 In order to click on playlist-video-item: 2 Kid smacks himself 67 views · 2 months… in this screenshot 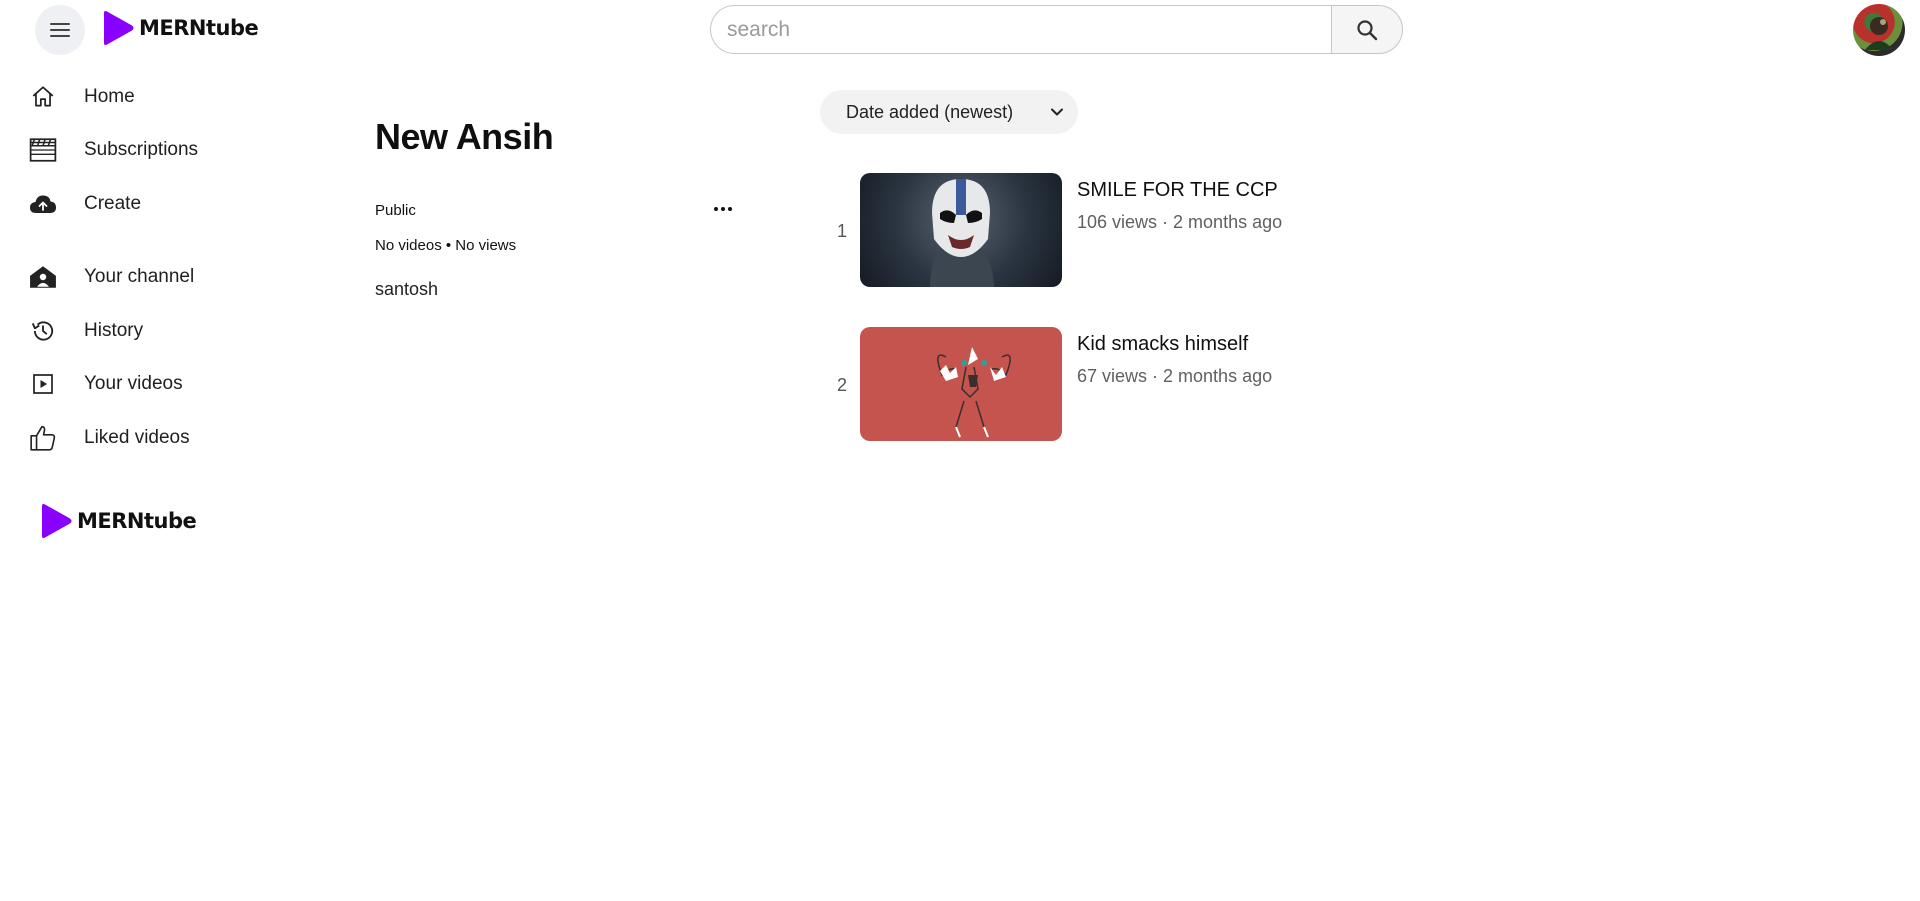, I will do `click(1120, 404)`.